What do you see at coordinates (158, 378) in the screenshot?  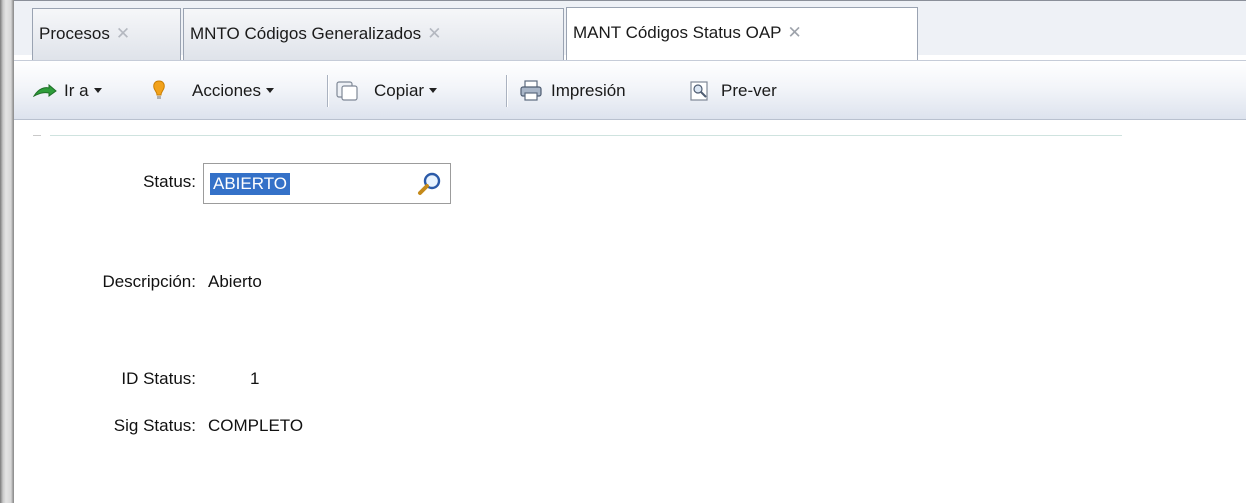 I see `id-status-label: ID Status:` at bounding box center [158, 378].